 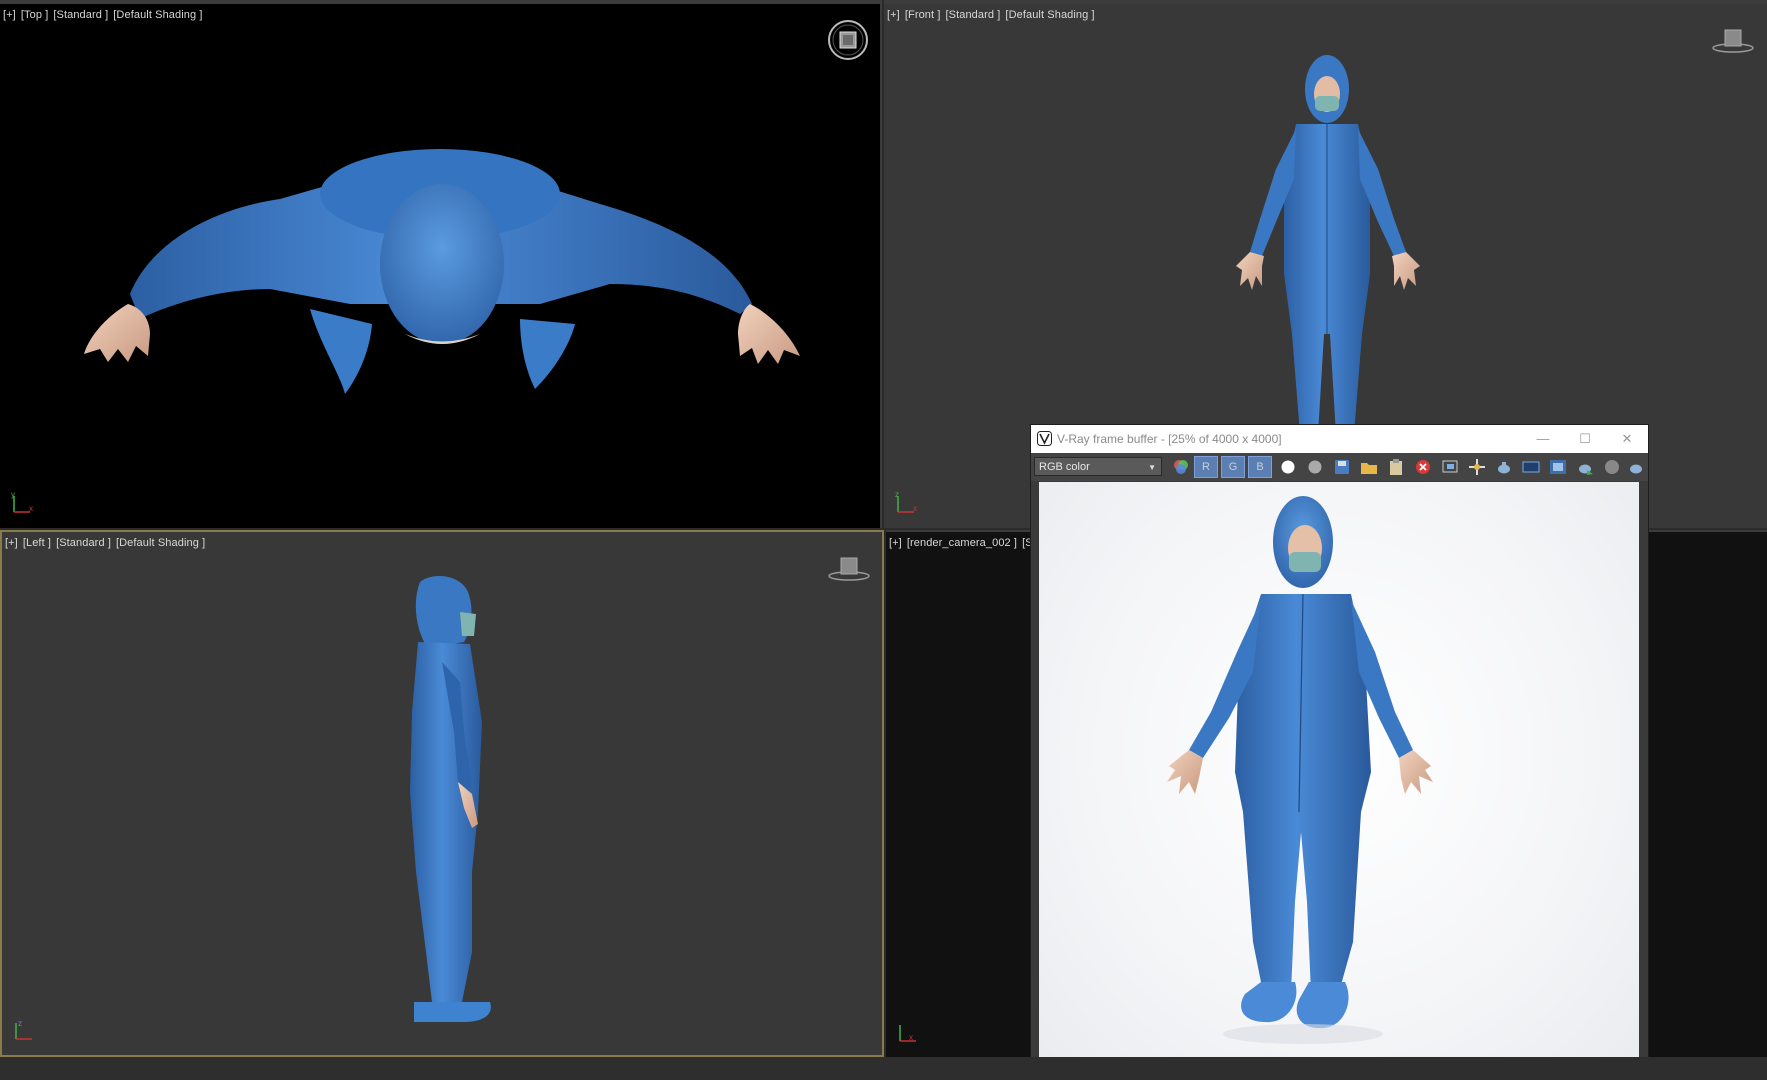 I want to click on axis-gizmo-icon: z, so click(x=24, y=1031).